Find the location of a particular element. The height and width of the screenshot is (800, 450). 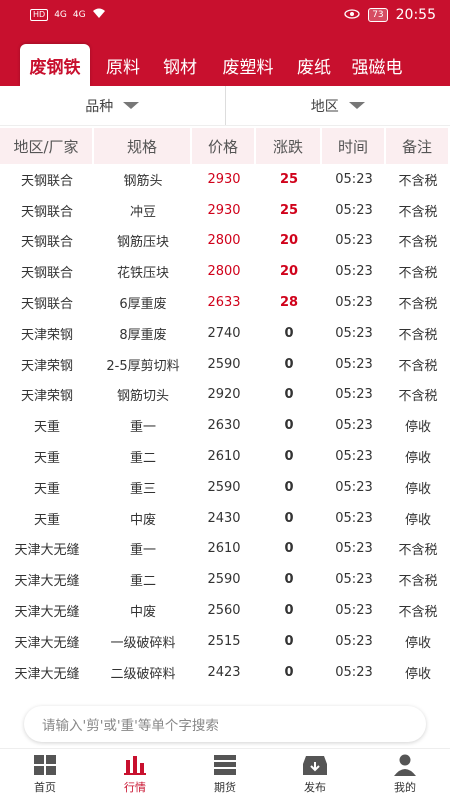

search-input: 请输入'剪'或'重'等单个字搜索 is located at coordinates (225, 724).